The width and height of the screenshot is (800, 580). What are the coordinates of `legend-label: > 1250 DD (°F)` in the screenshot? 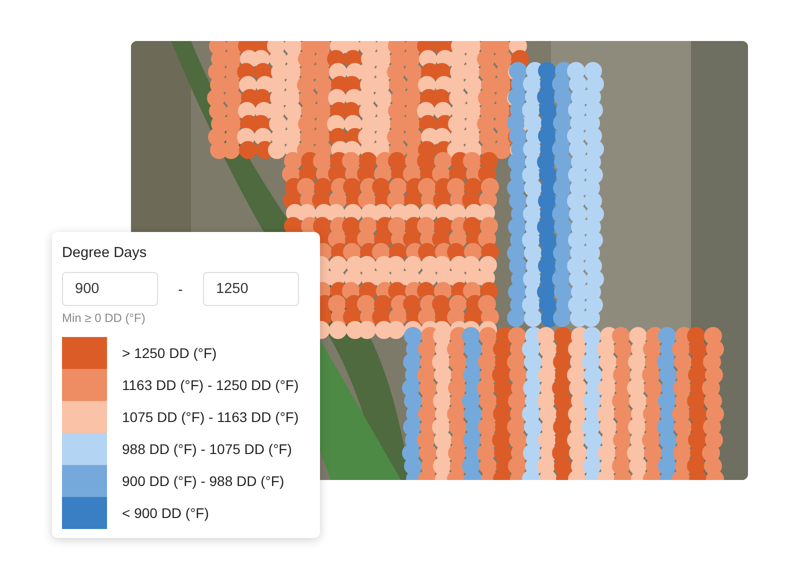 It's located at (169, 353).